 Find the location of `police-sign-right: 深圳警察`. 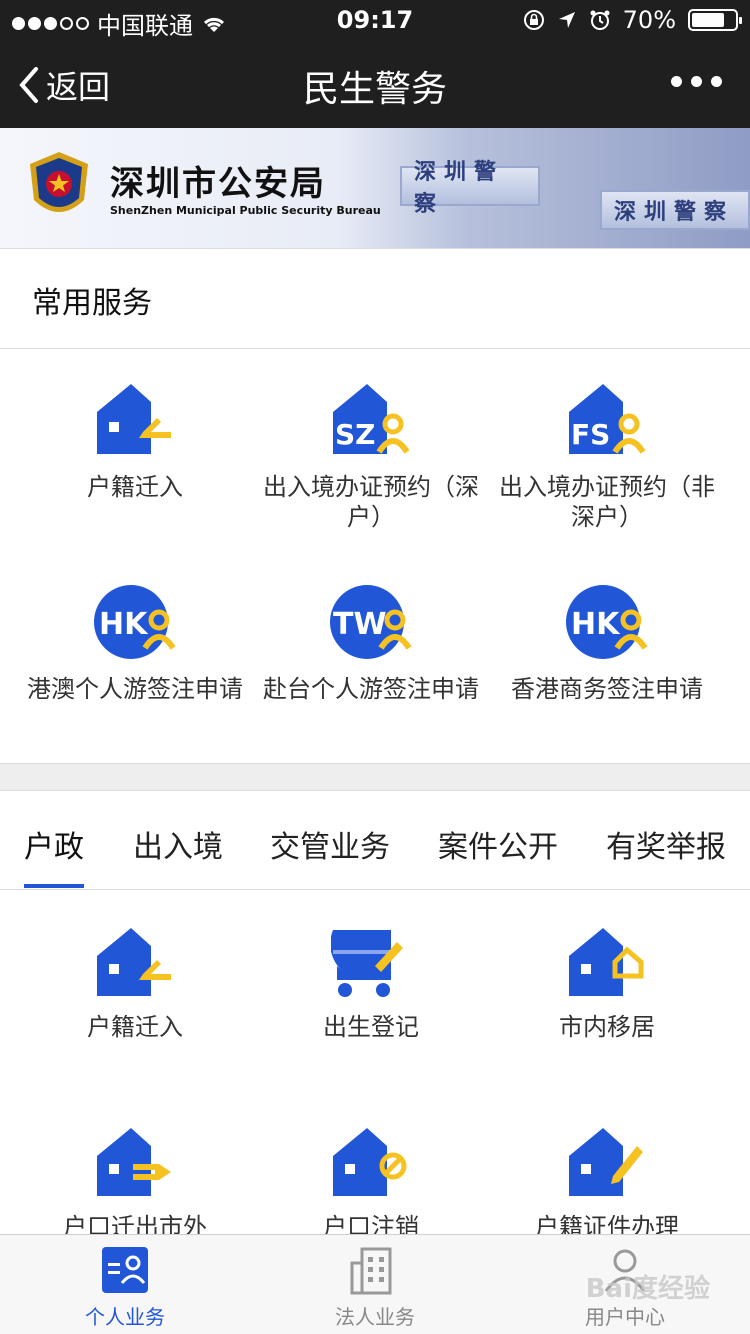

police-sign-right: 深圳警察 is located at coordinates (675, 210).